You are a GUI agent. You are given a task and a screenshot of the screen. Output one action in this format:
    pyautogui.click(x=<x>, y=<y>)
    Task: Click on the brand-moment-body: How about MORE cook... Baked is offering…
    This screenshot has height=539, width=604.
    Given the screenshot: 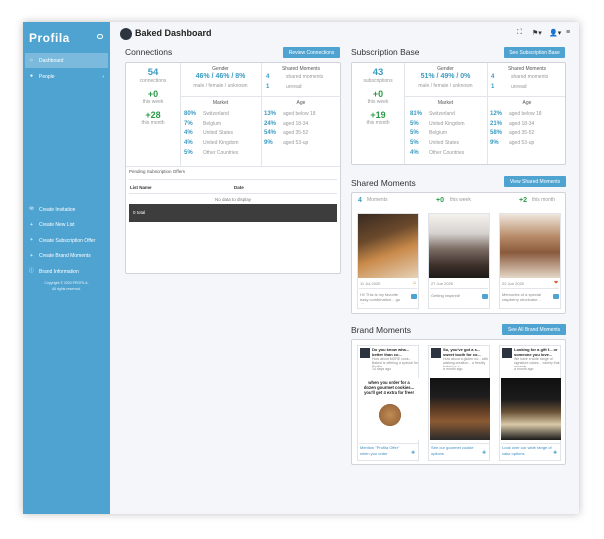 What is the action you would take?
    pyautogui.click(x=395, y=362)
    